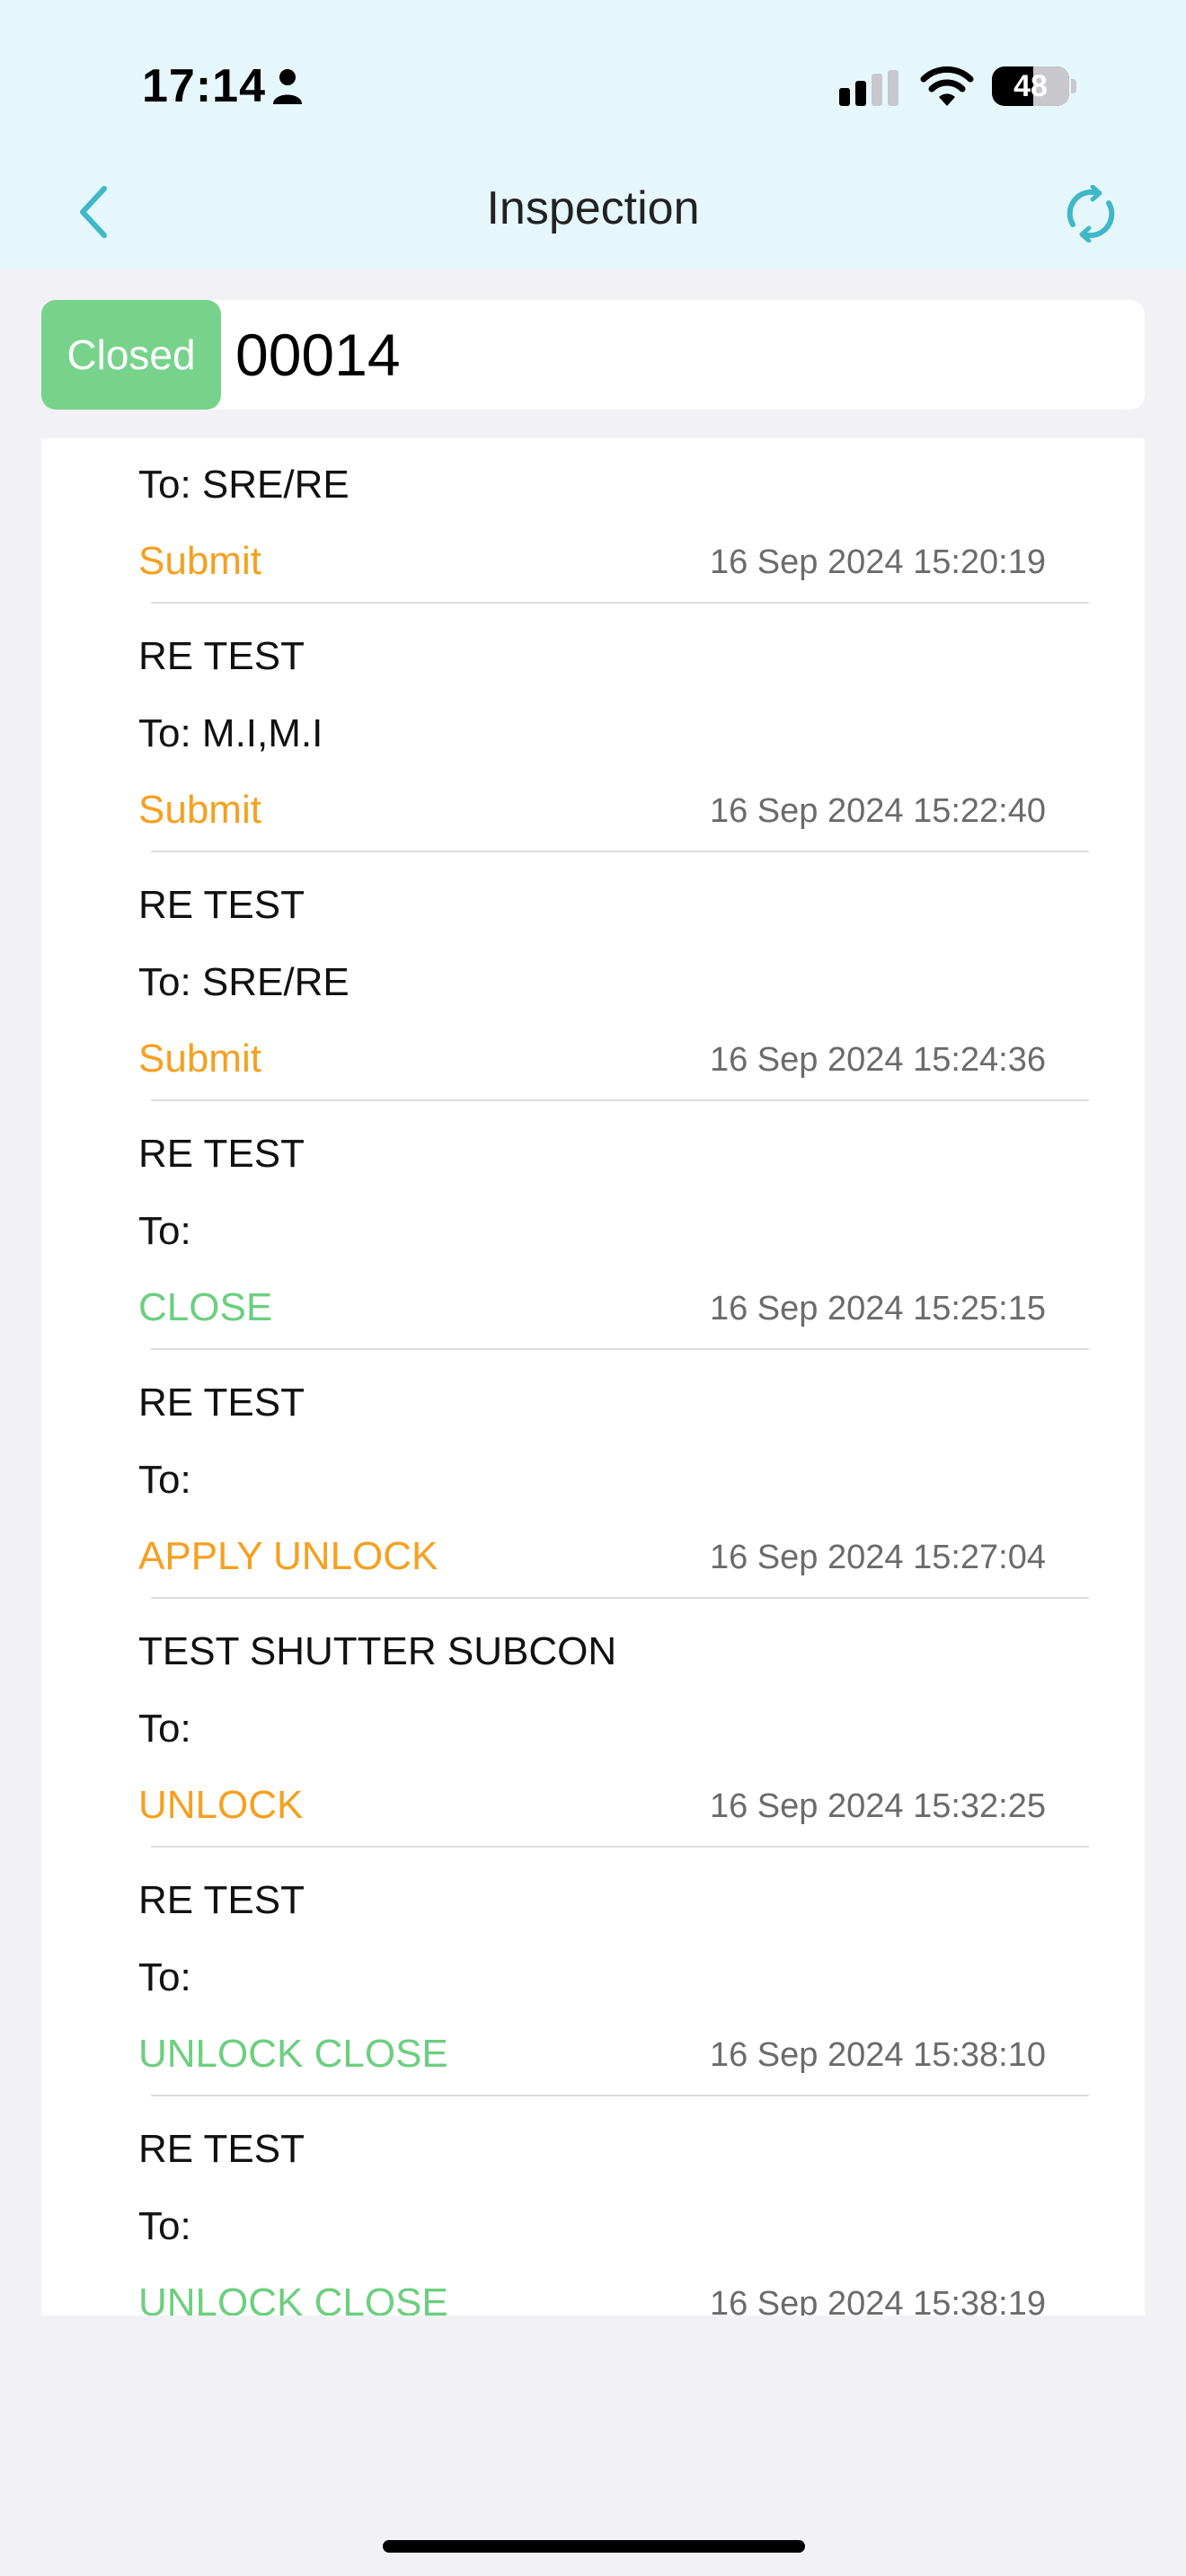  What do you see at coordinates (593, 134) in the screenshot?
I see `top-bar: 17:14 48 Inspection` at bounding box center [593, 134].